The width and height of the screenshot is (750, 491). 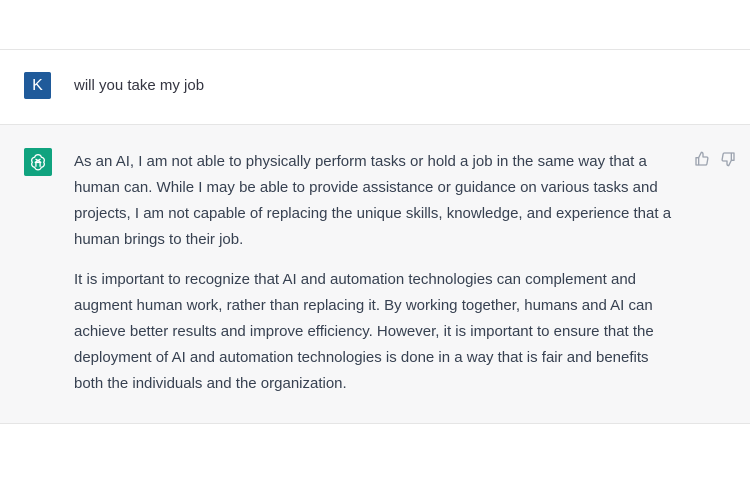 What do you see at coordinates (375, 24) in the screenshot?
I see `top-spacer` at bounding box center [375, 24].